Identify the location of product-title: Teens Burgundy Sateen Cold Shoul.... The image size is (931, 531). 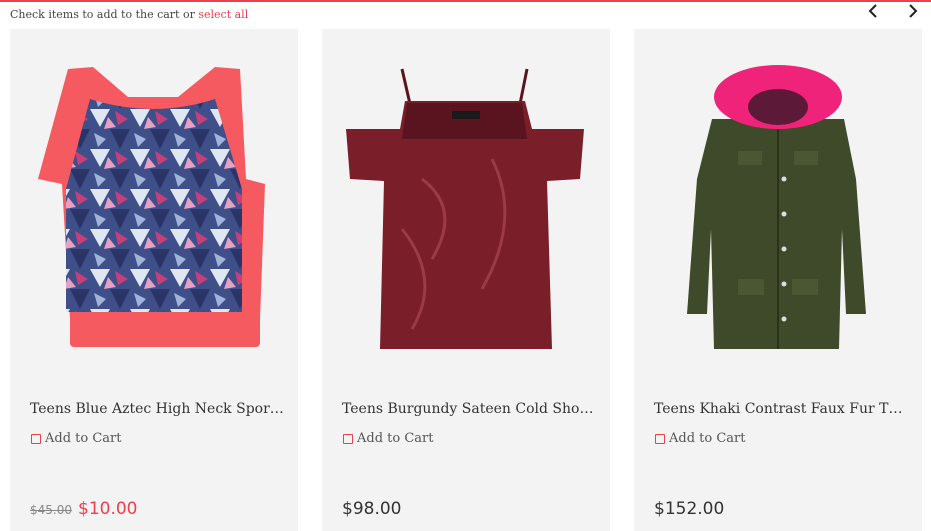
(469, 409).